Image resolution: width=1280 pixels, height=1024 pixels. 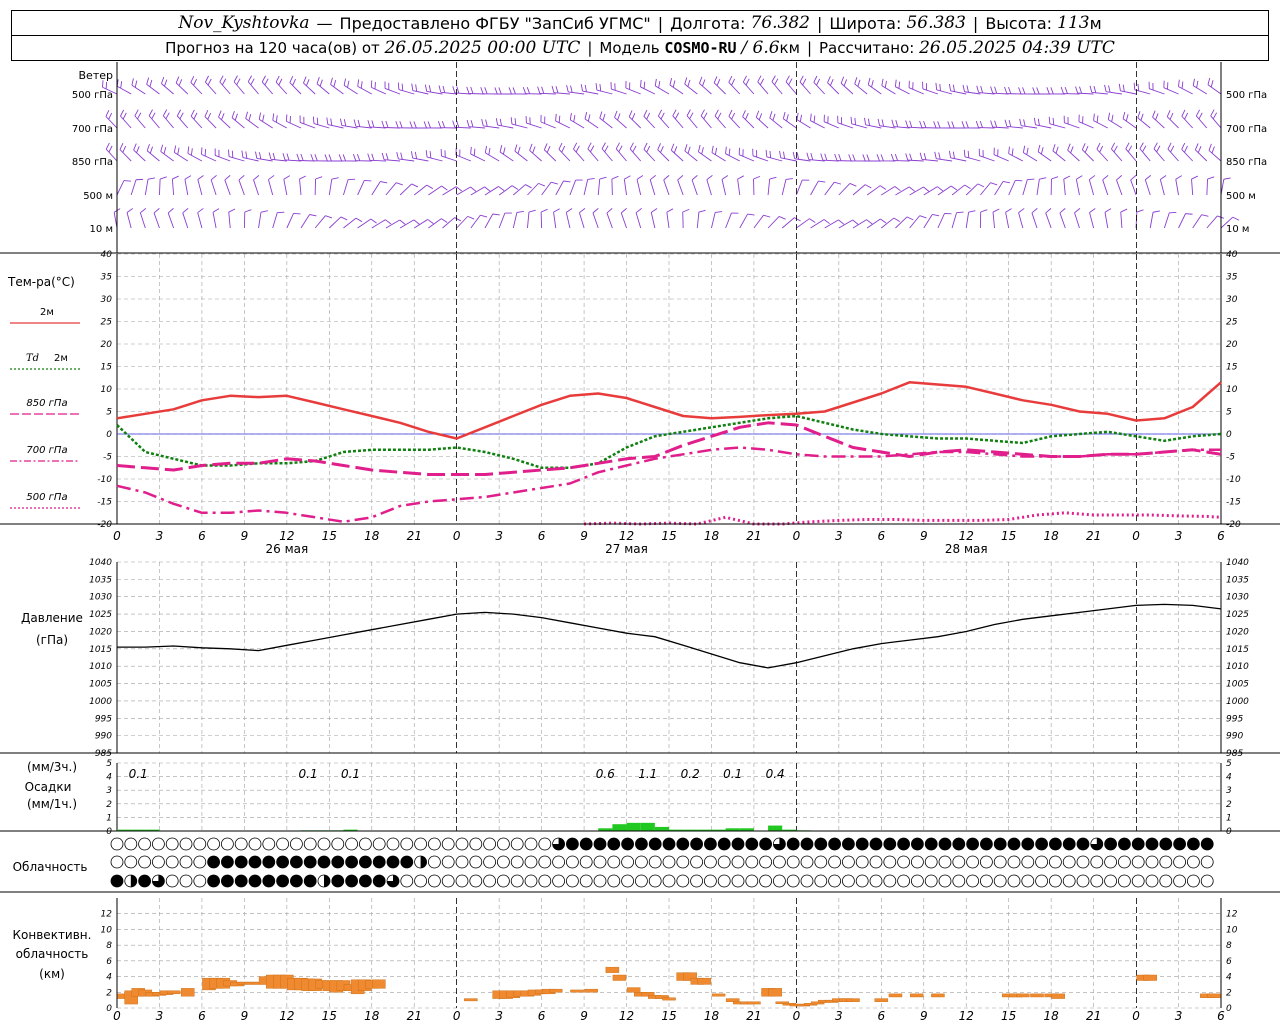 What do you see at coordinates (775, 774) in the screenshot?
I see `precip-total-label: 0.4` at bounding box center [775, 774].